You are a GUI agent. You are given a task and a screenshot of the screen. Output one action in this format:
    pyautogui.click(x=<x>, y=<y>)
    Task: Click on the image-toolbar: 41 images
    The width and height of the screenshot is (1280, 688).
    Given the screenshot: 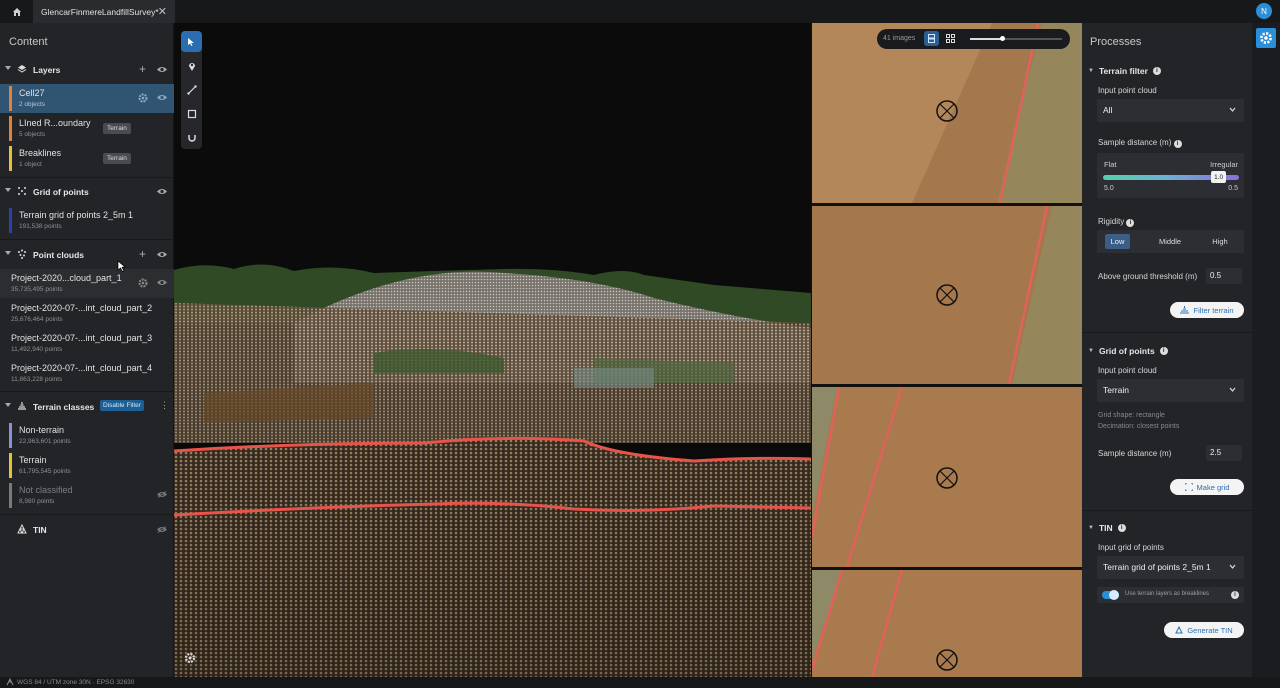 What is the action you would take?
    pyautogui.click(x=973, y=39)
    